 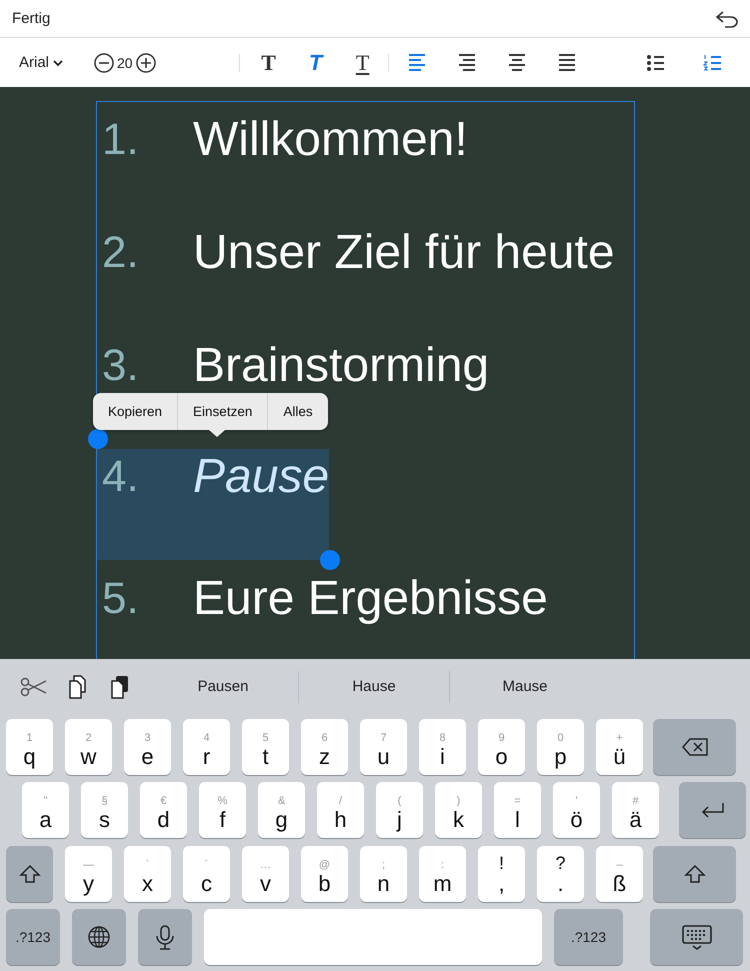 I want to click on key: € d, so click(x=163, y=810).